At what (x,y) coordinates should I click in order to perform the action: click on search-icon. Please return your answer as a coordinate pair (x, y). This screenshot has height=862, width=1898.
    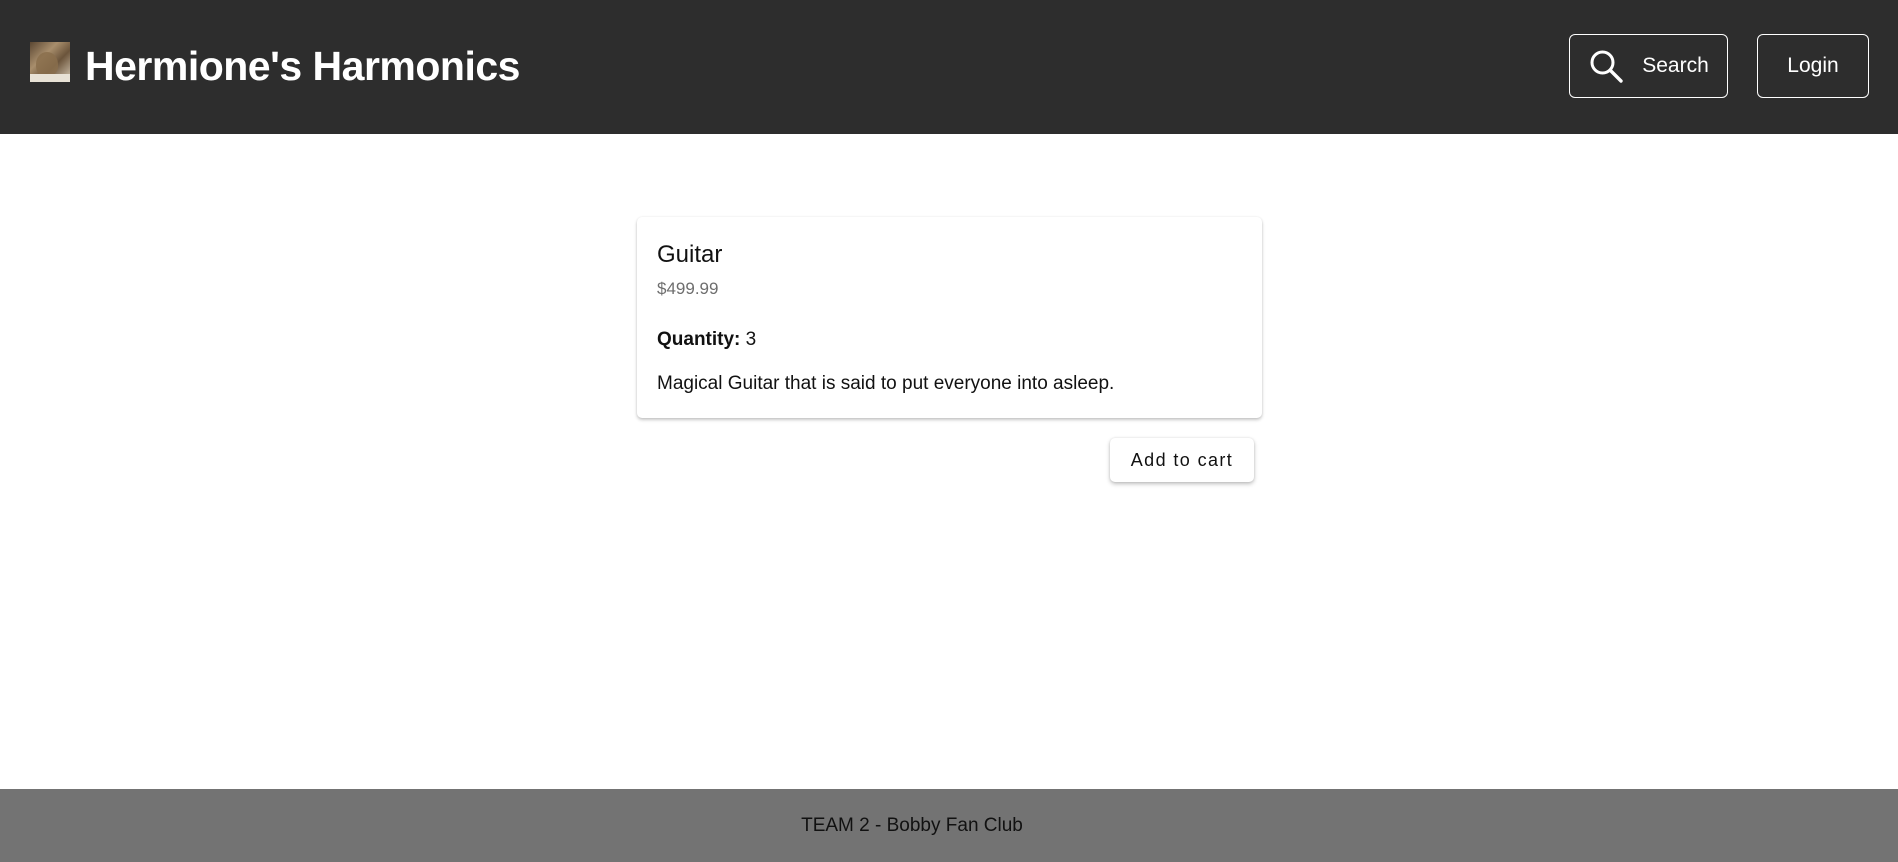
    Looking at the image, I should click on (1606, 66).